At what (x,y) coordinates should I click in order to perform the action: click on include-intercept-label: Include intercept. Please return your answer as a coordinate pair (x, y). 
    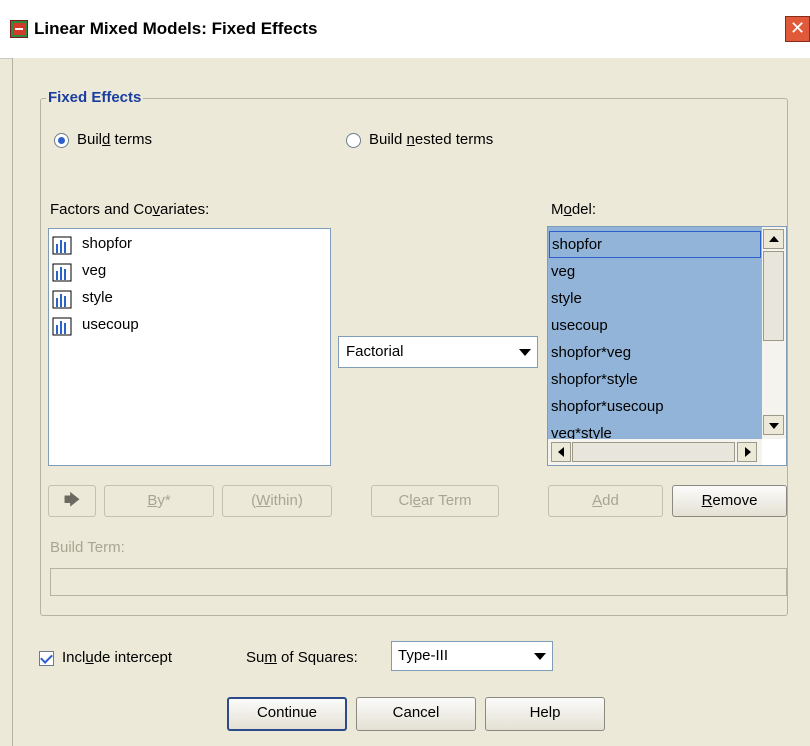
    Looking at the image, I should click on (117, 657).